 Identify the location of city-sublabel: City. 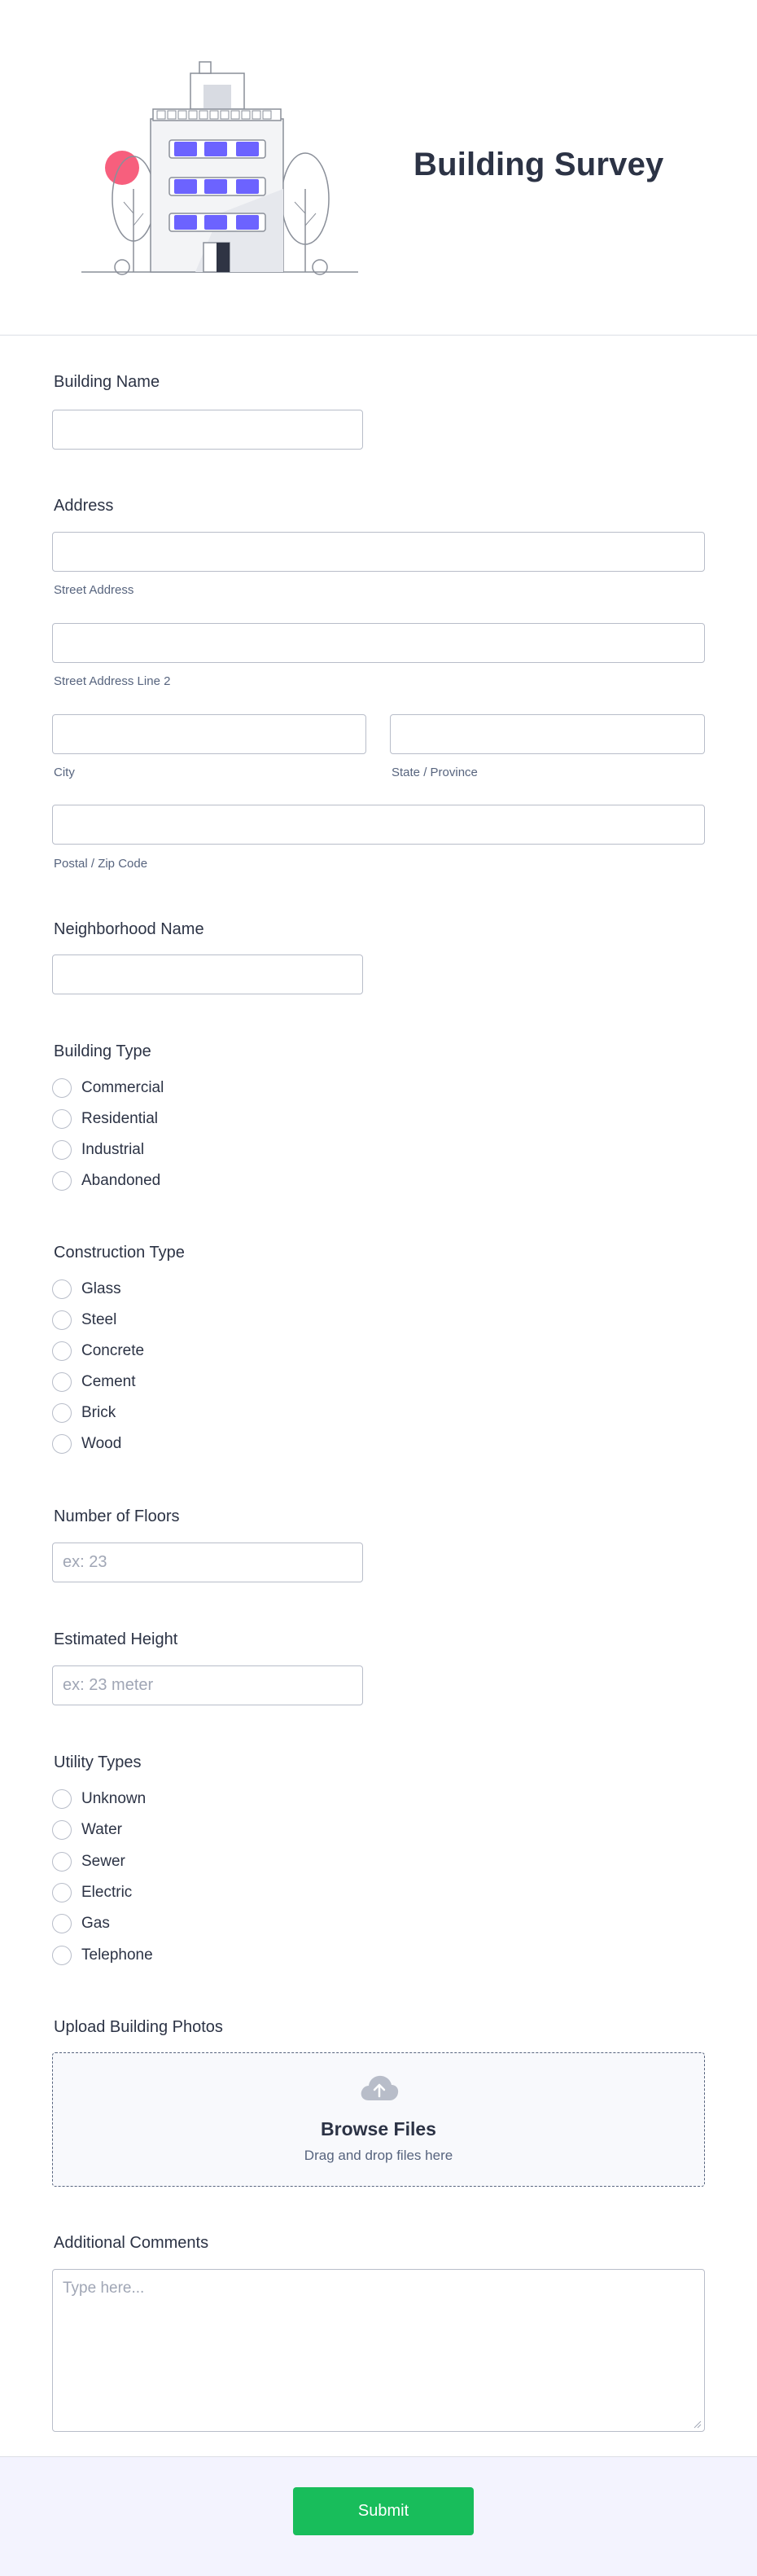
(65, 772).